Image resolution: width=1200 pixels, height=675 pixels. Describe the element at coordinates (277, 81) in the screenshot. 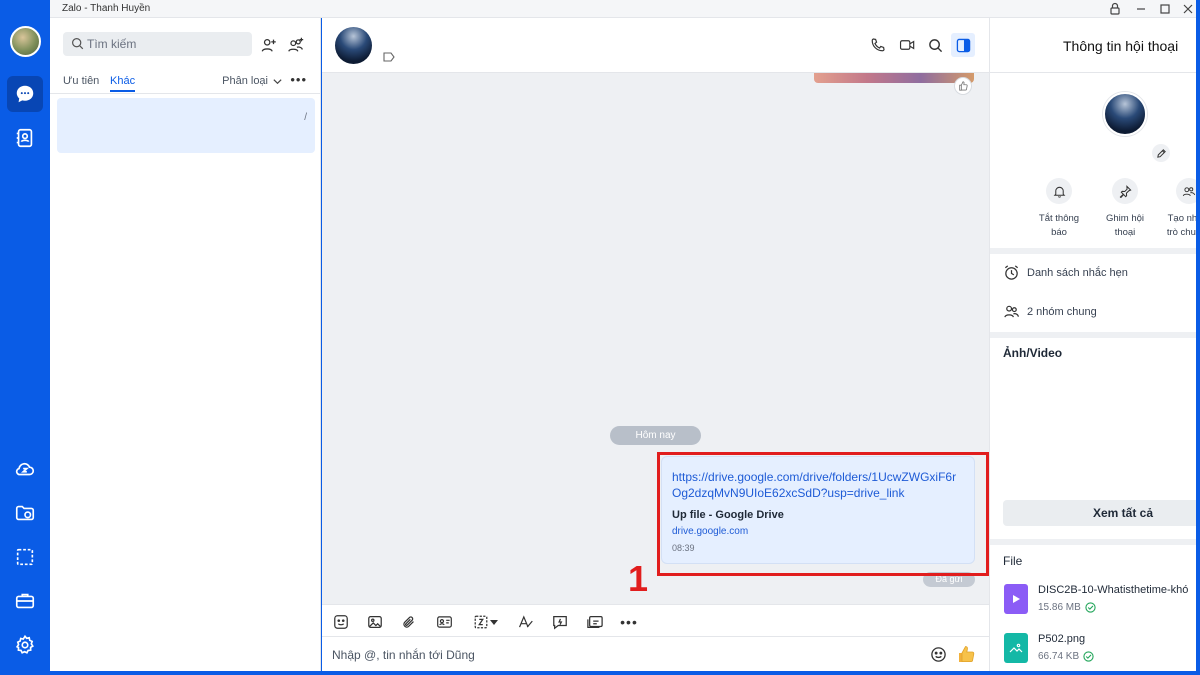

I see `chevron-down-icon` at that location.